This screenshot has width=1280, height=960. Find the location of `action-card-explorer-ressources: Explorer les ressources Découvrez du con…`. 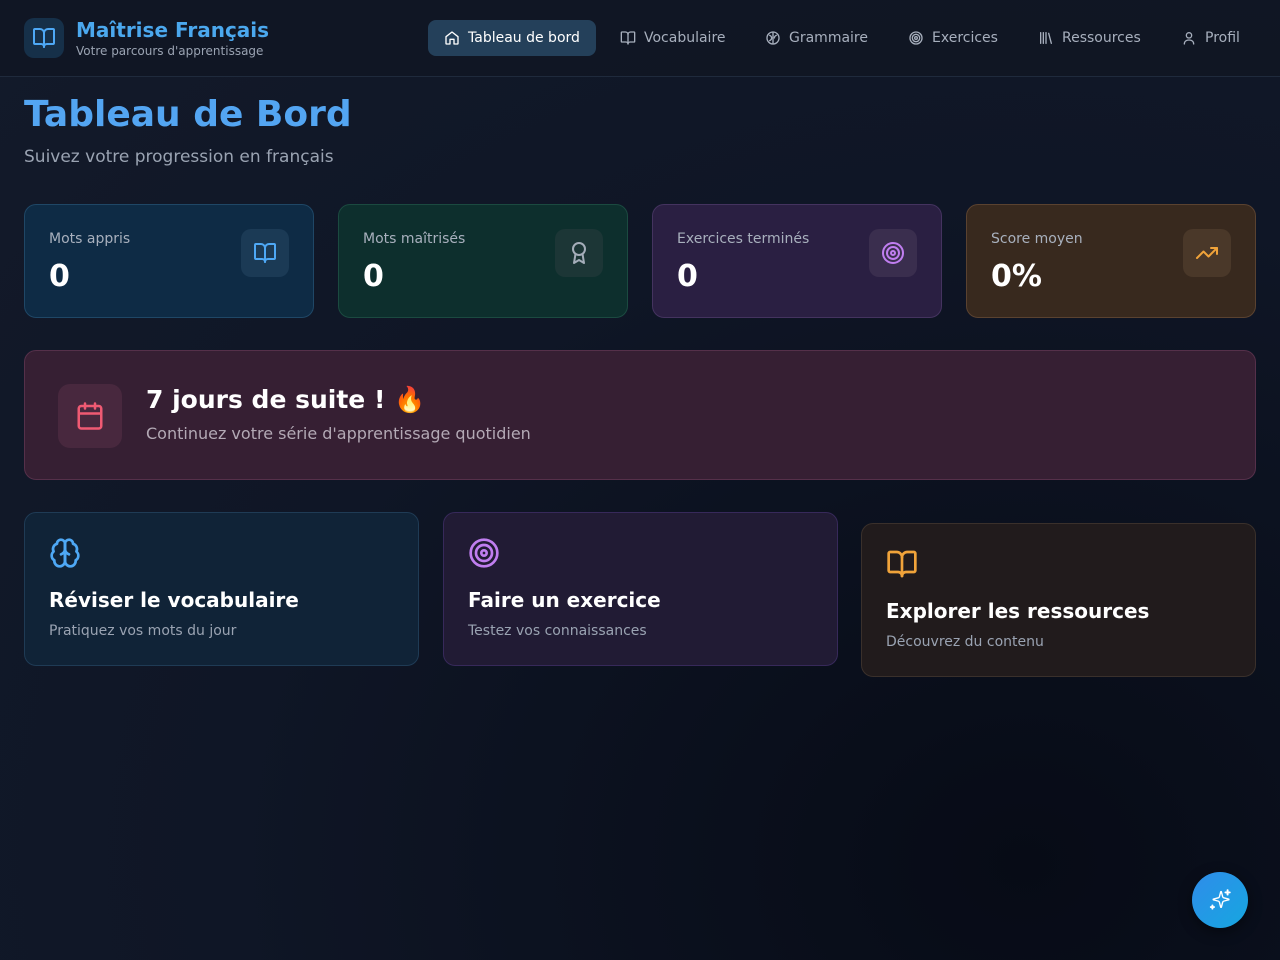

action-card-explorer-ressources: Explorer les ressources Découvrez du con… is located at coordinates (1058, 600).